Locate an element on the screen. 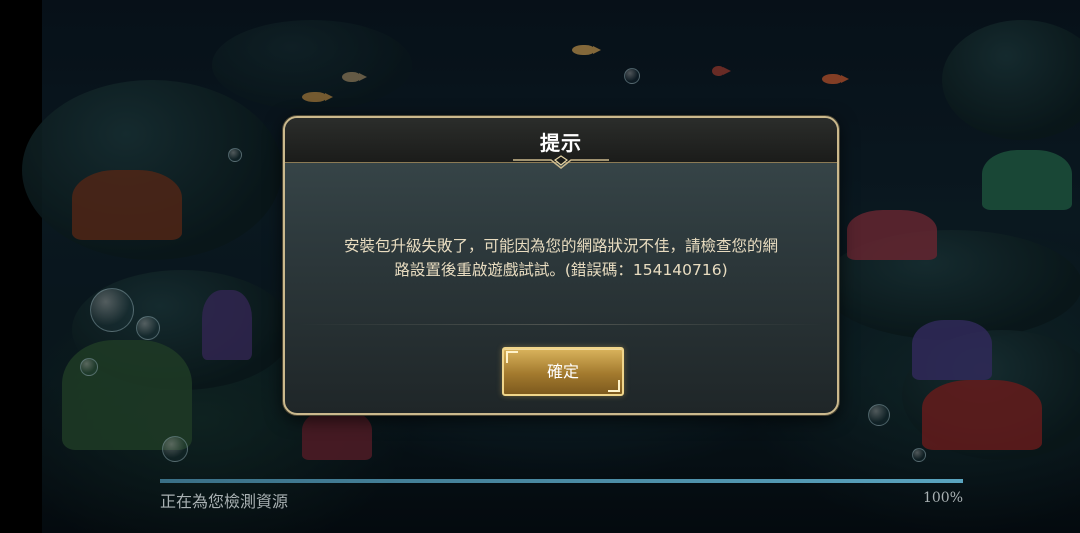  loading-progress-fill is located at coordinates (561, 481).